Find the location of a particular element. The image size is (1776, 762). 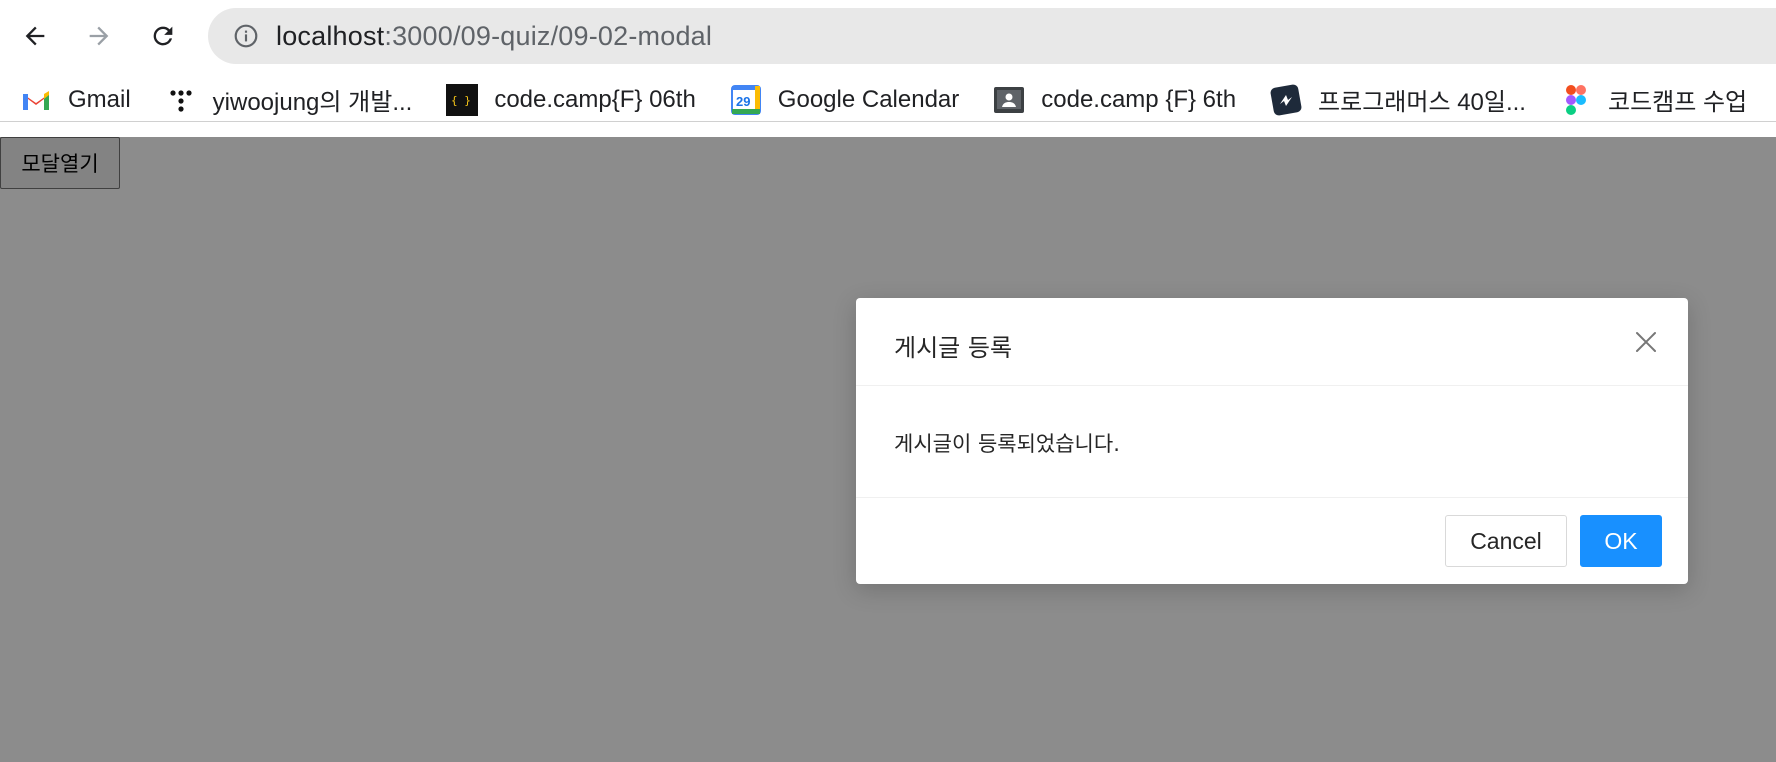

bookmark-codecamp-06th: { } code.camp{F} 06th is located at coordinates (571, 99).